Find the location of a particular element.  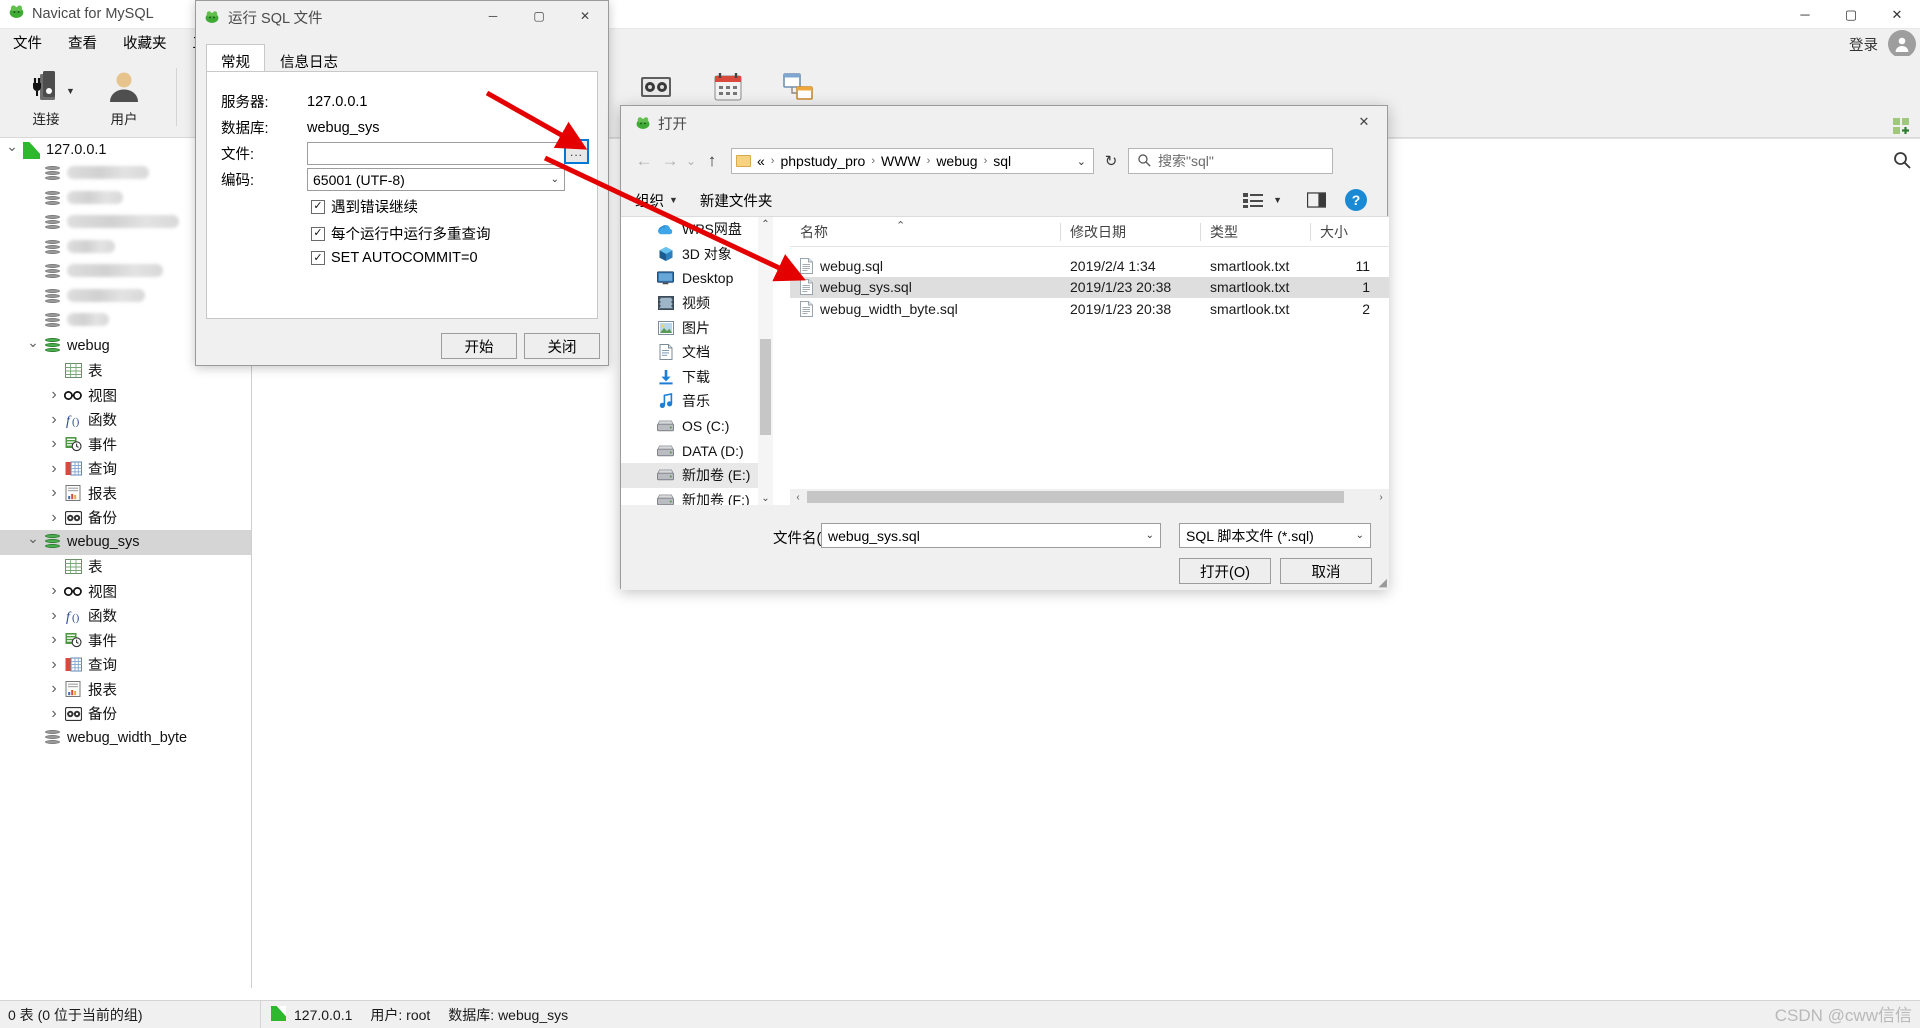

help-button: ? is located at coordinates (1356, 200).